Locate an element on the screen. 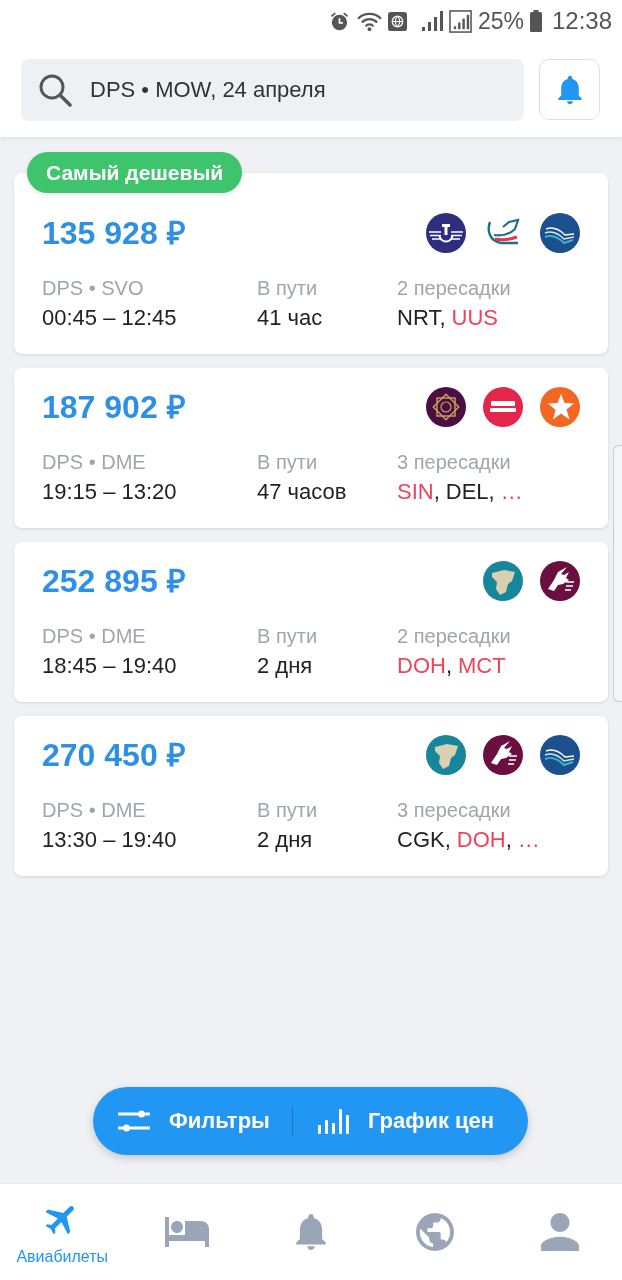  edge-panel-handle is located at coordinates (617, 573).